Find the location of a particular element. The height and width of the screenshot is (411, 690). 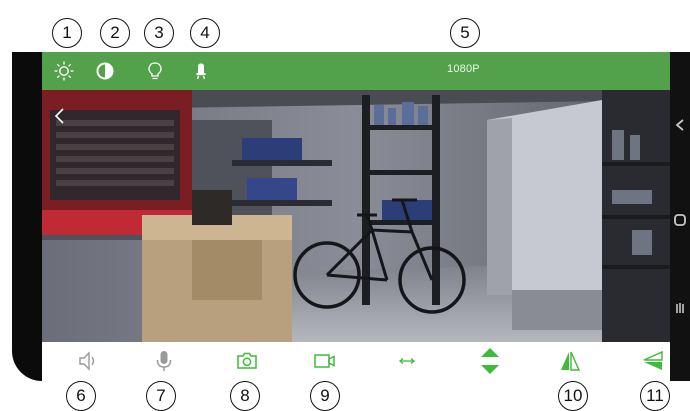

nav-back-icon is located at coordinates (680, 125).